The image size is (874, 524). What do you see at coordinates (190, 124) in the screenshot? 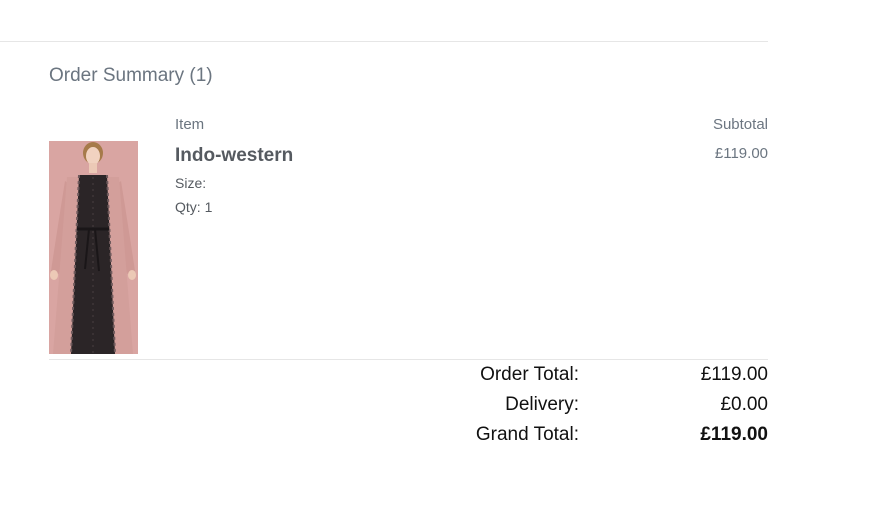
I see `item-column-header: Item` at bounding box center [190, 124].